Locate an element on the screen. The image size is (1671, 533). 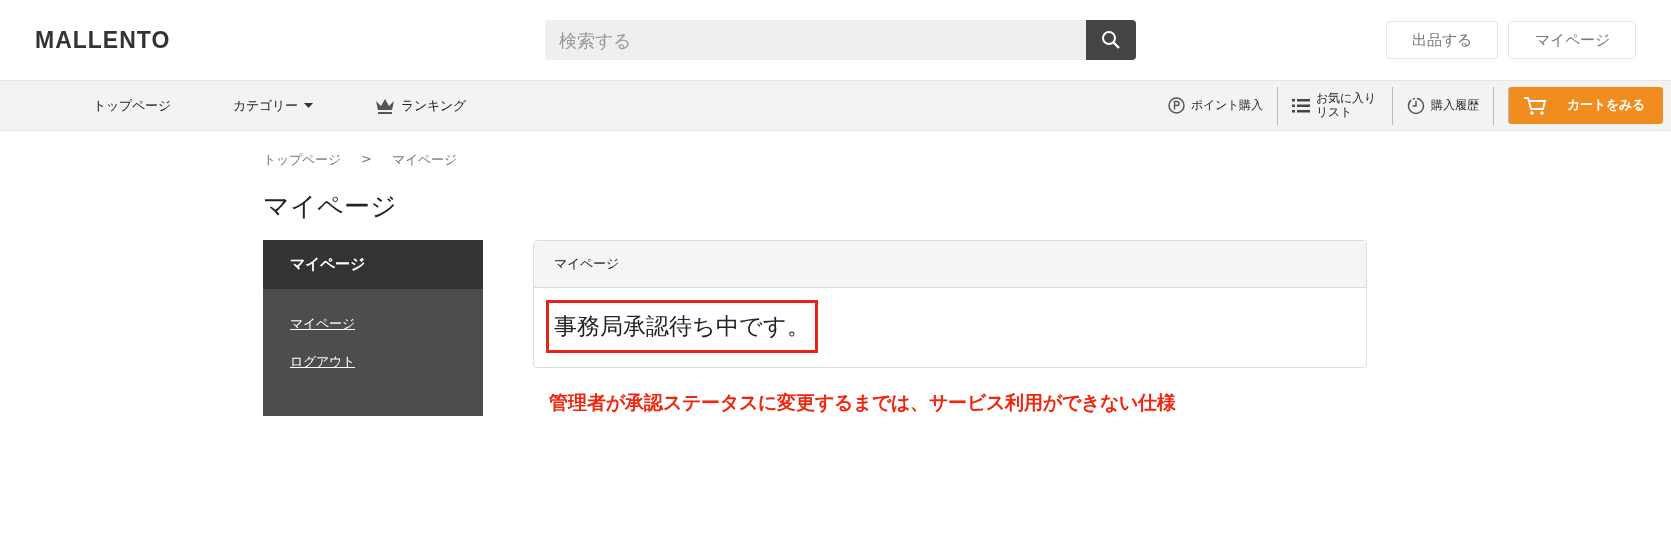
logo: MALLENTO is located at coordinates (290, 40).